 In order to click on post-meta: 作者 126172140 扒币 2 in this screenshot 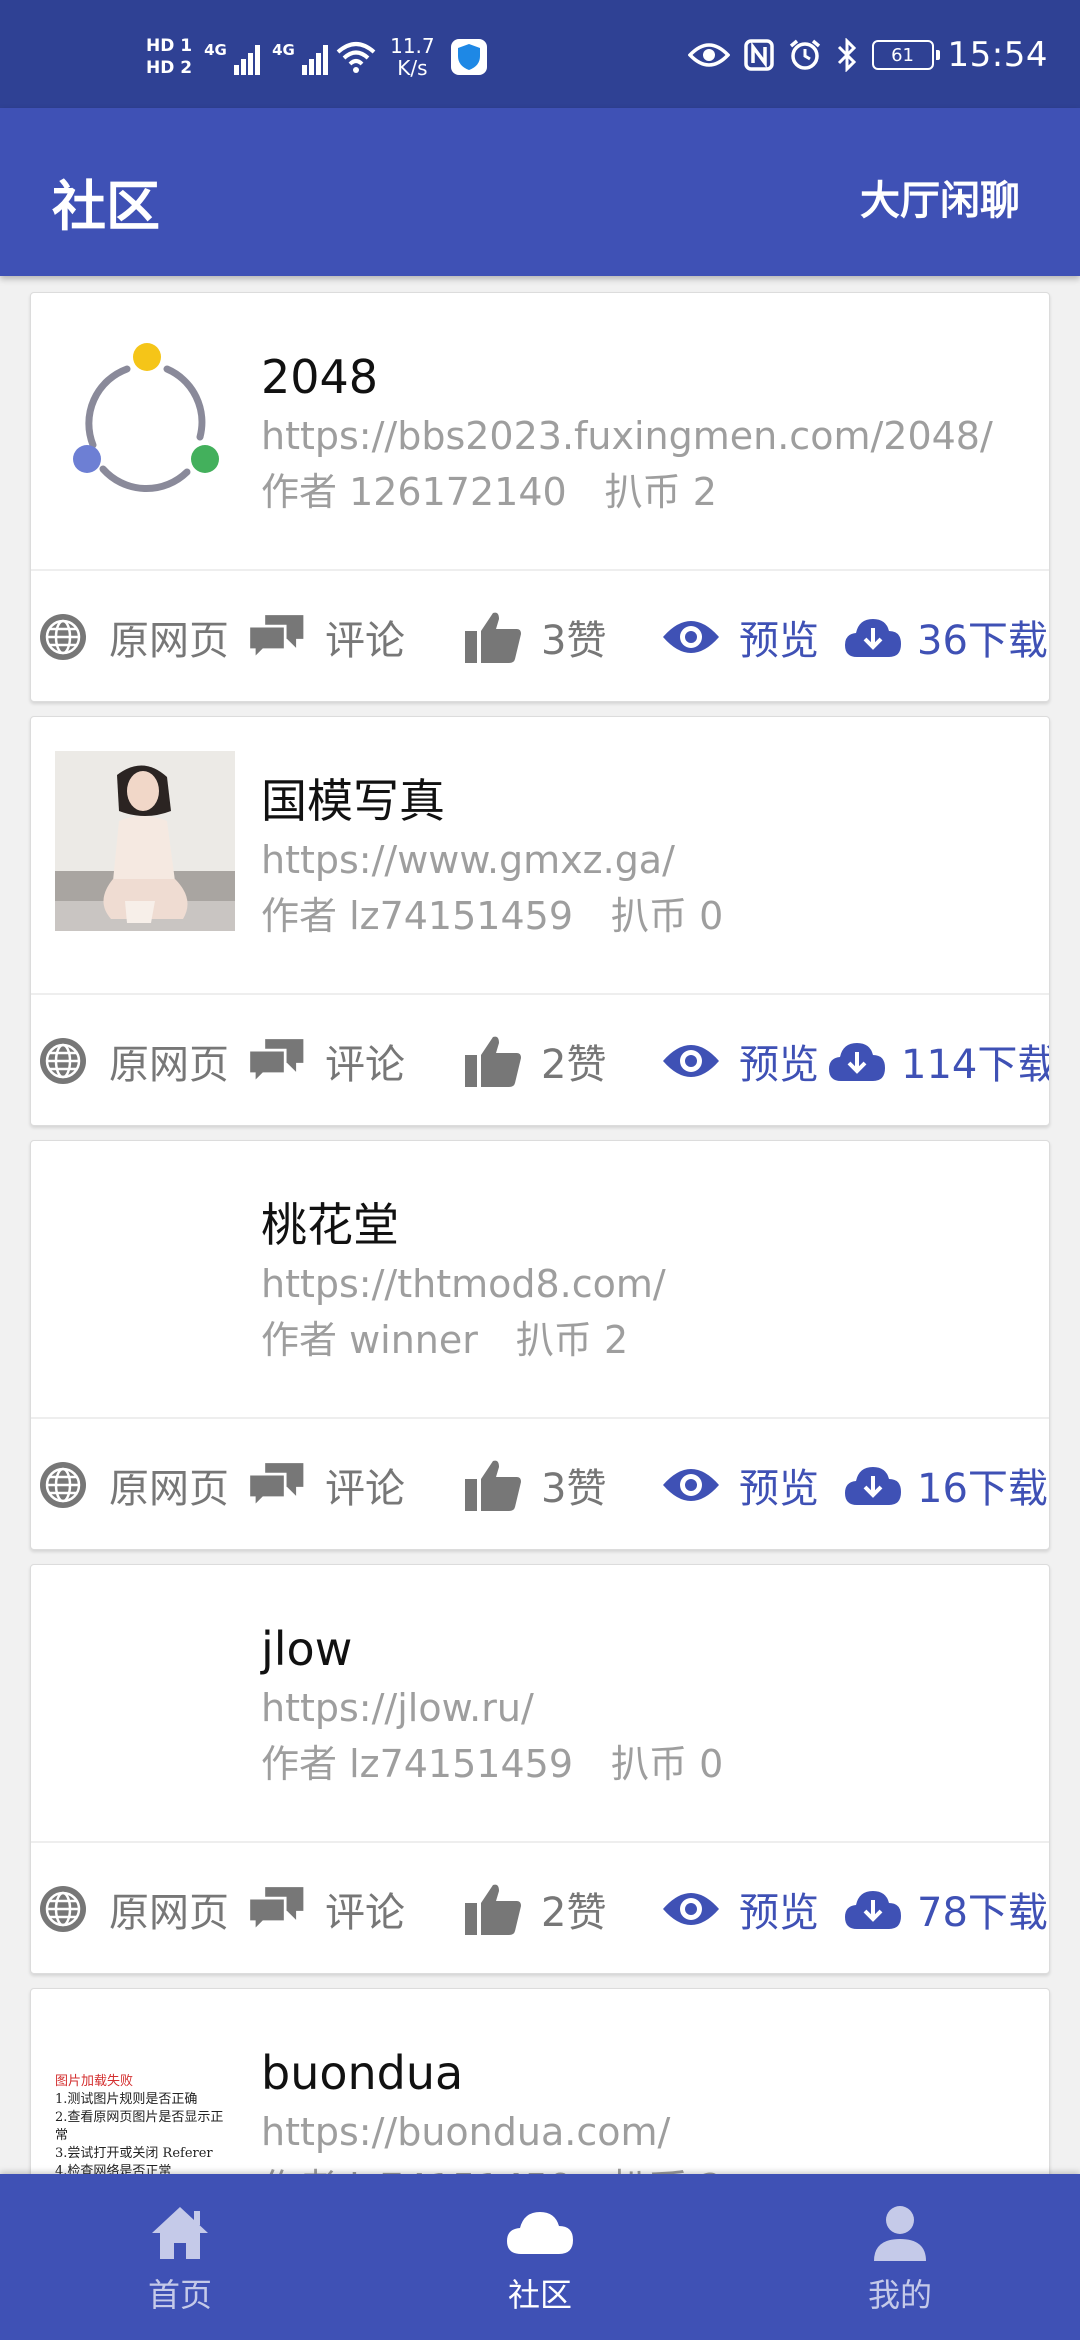, I will do `click(645, 492)`.